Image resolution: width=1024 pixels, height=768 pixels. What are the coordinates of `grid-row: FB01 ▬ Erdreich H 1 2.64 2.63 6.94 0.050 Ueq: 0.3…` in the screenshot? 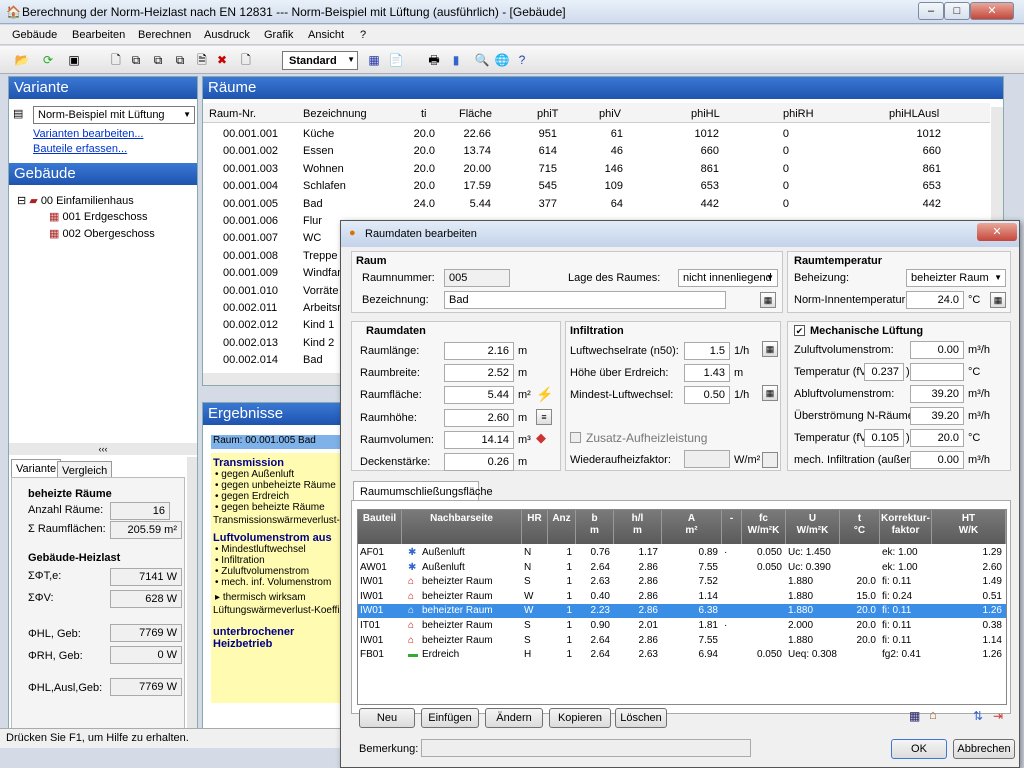 It's located at (682, 655).